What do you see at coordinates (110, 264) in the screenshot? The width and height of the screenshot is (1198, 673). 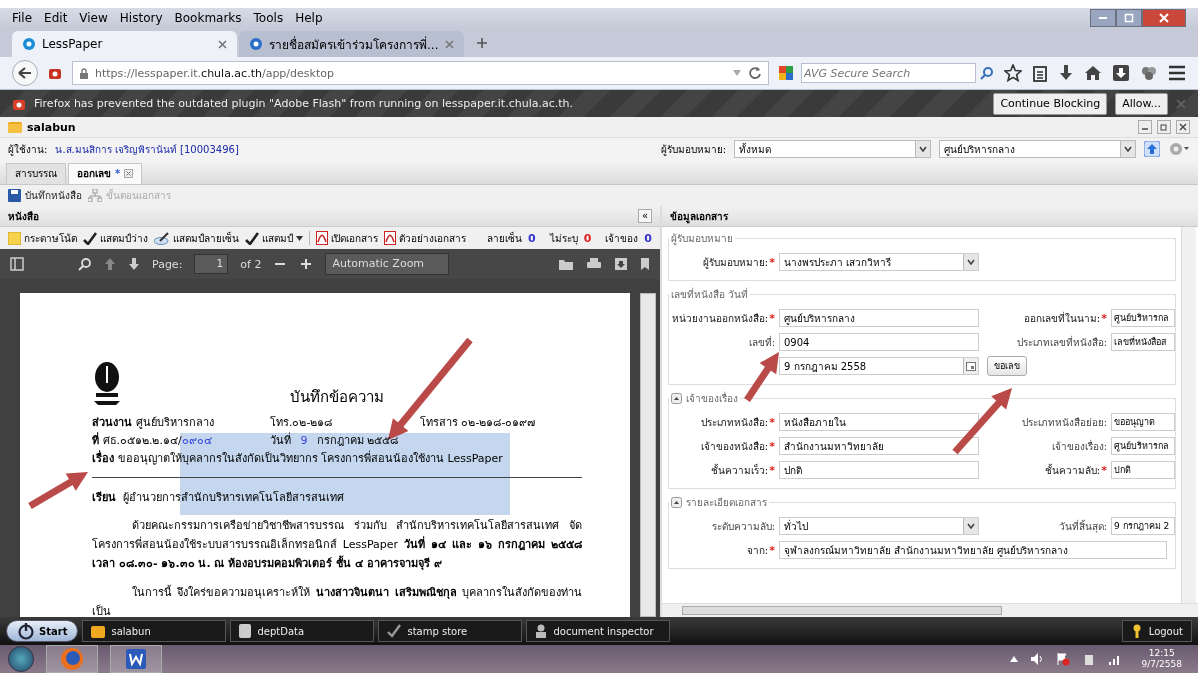 I see `up-arrow-icon` at bounding box center [110, 264].